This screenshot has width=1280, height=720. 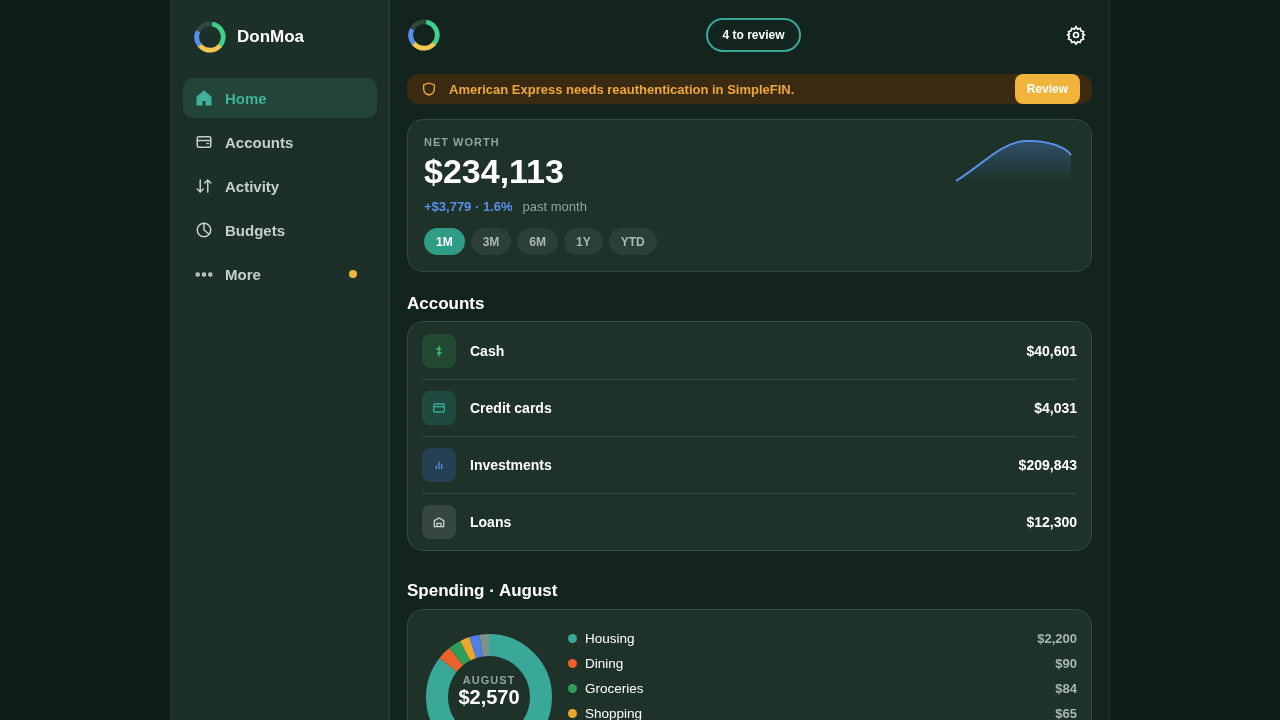 I want to click on nav-item: Budgets, so click(x=280, y=230).